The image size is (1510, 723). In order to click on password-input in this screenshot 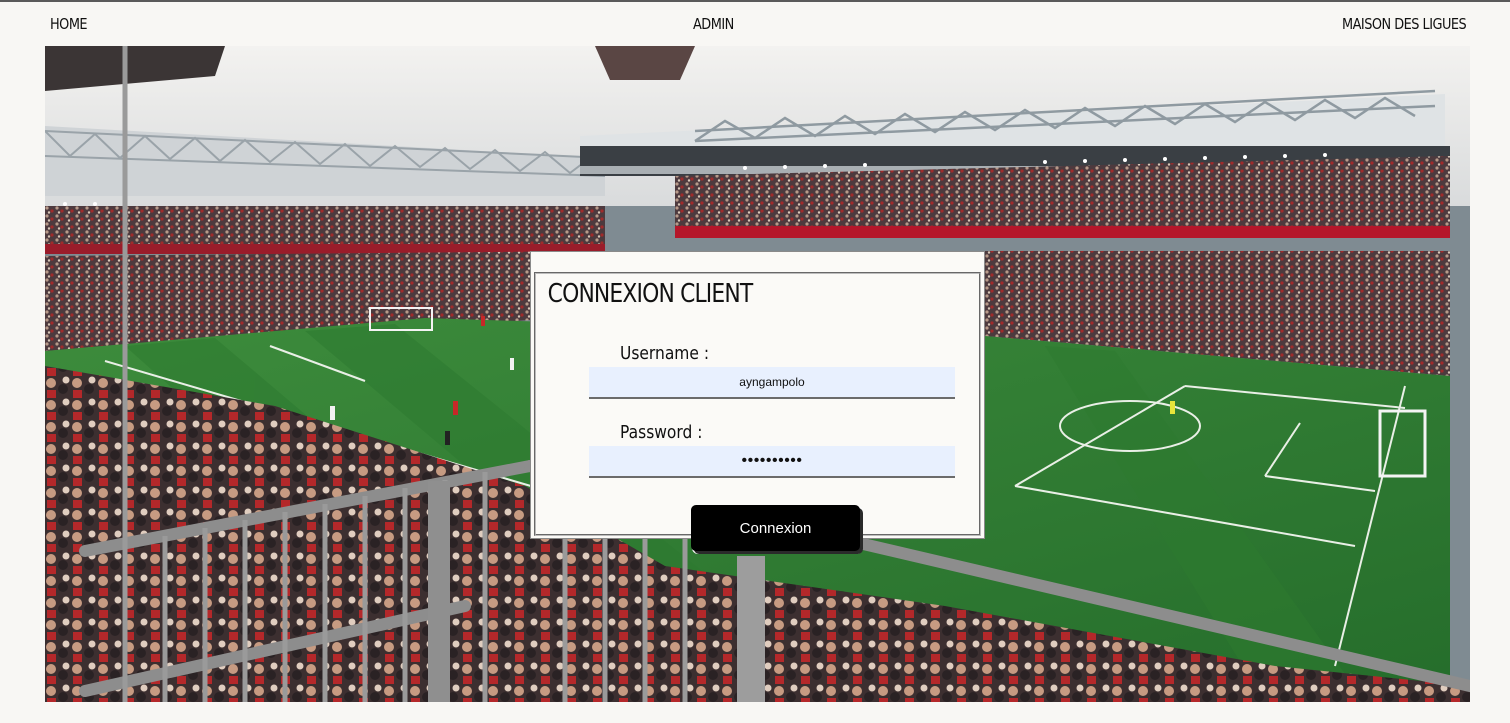, I will do `click(772, 462)`.